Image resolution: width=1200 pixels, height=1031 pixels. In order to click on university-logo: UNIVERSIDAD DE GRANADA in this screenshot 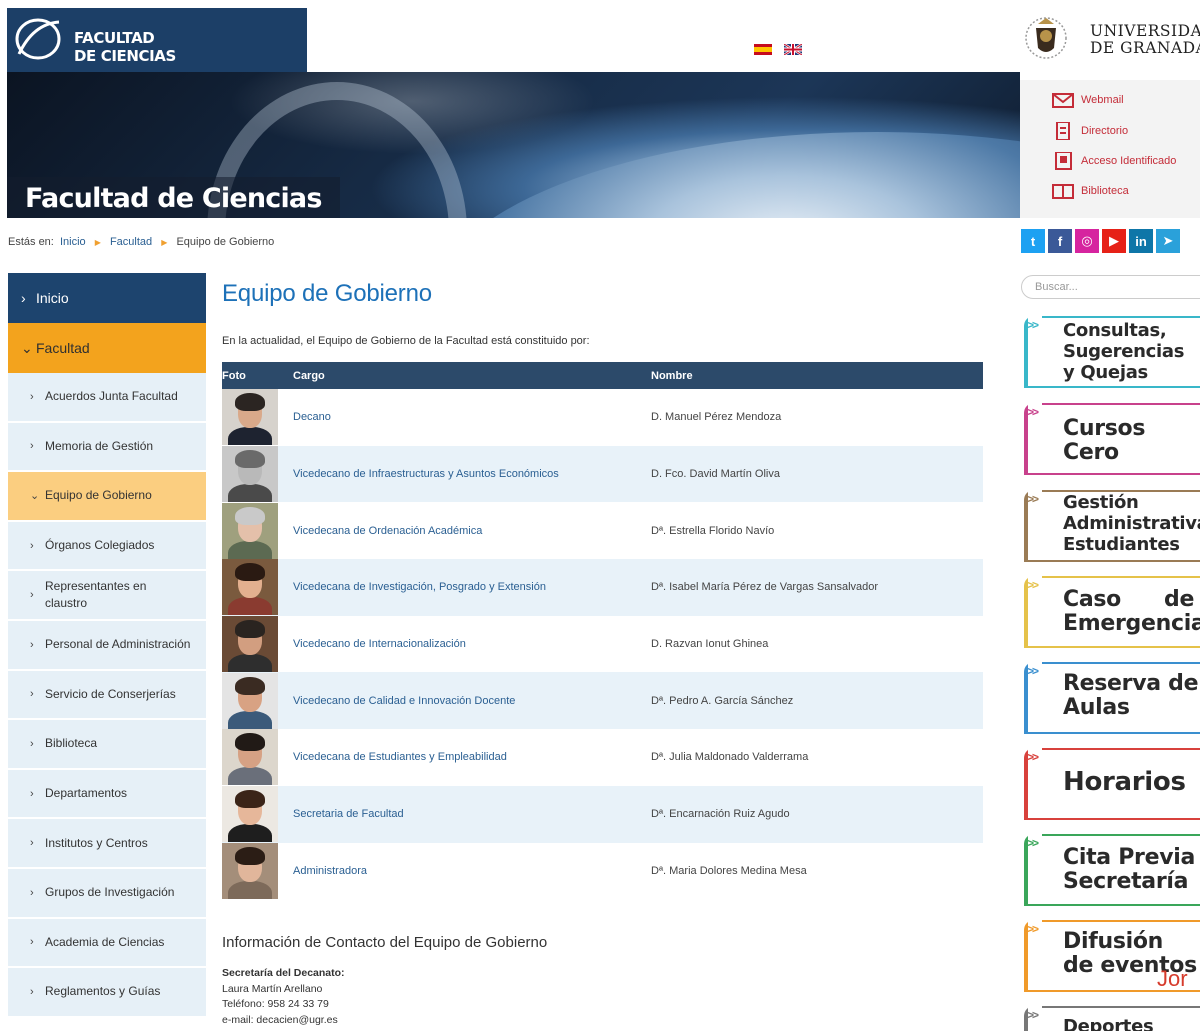, I will do `click(1110, 44)`.